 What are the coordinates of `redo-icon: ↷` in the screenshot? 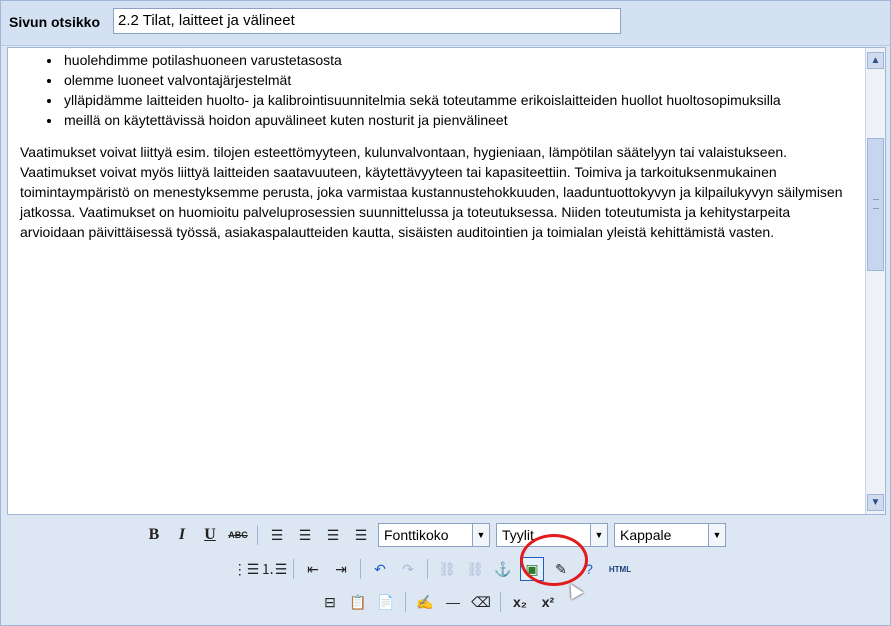 It's located at (408, 569).